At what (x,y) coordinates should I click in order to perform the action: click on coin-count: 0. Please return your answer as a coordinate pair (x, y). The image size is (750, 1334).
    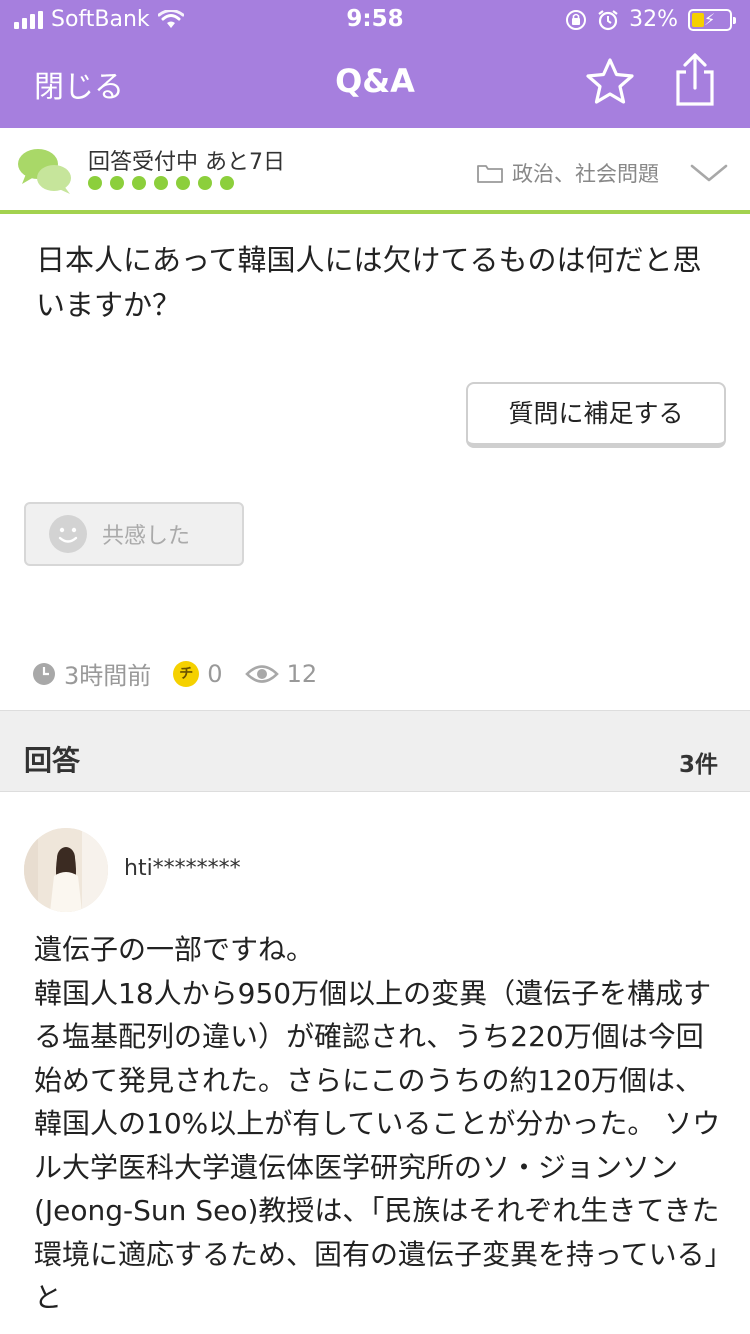
    Looking at the image, I should click on (215, 673).